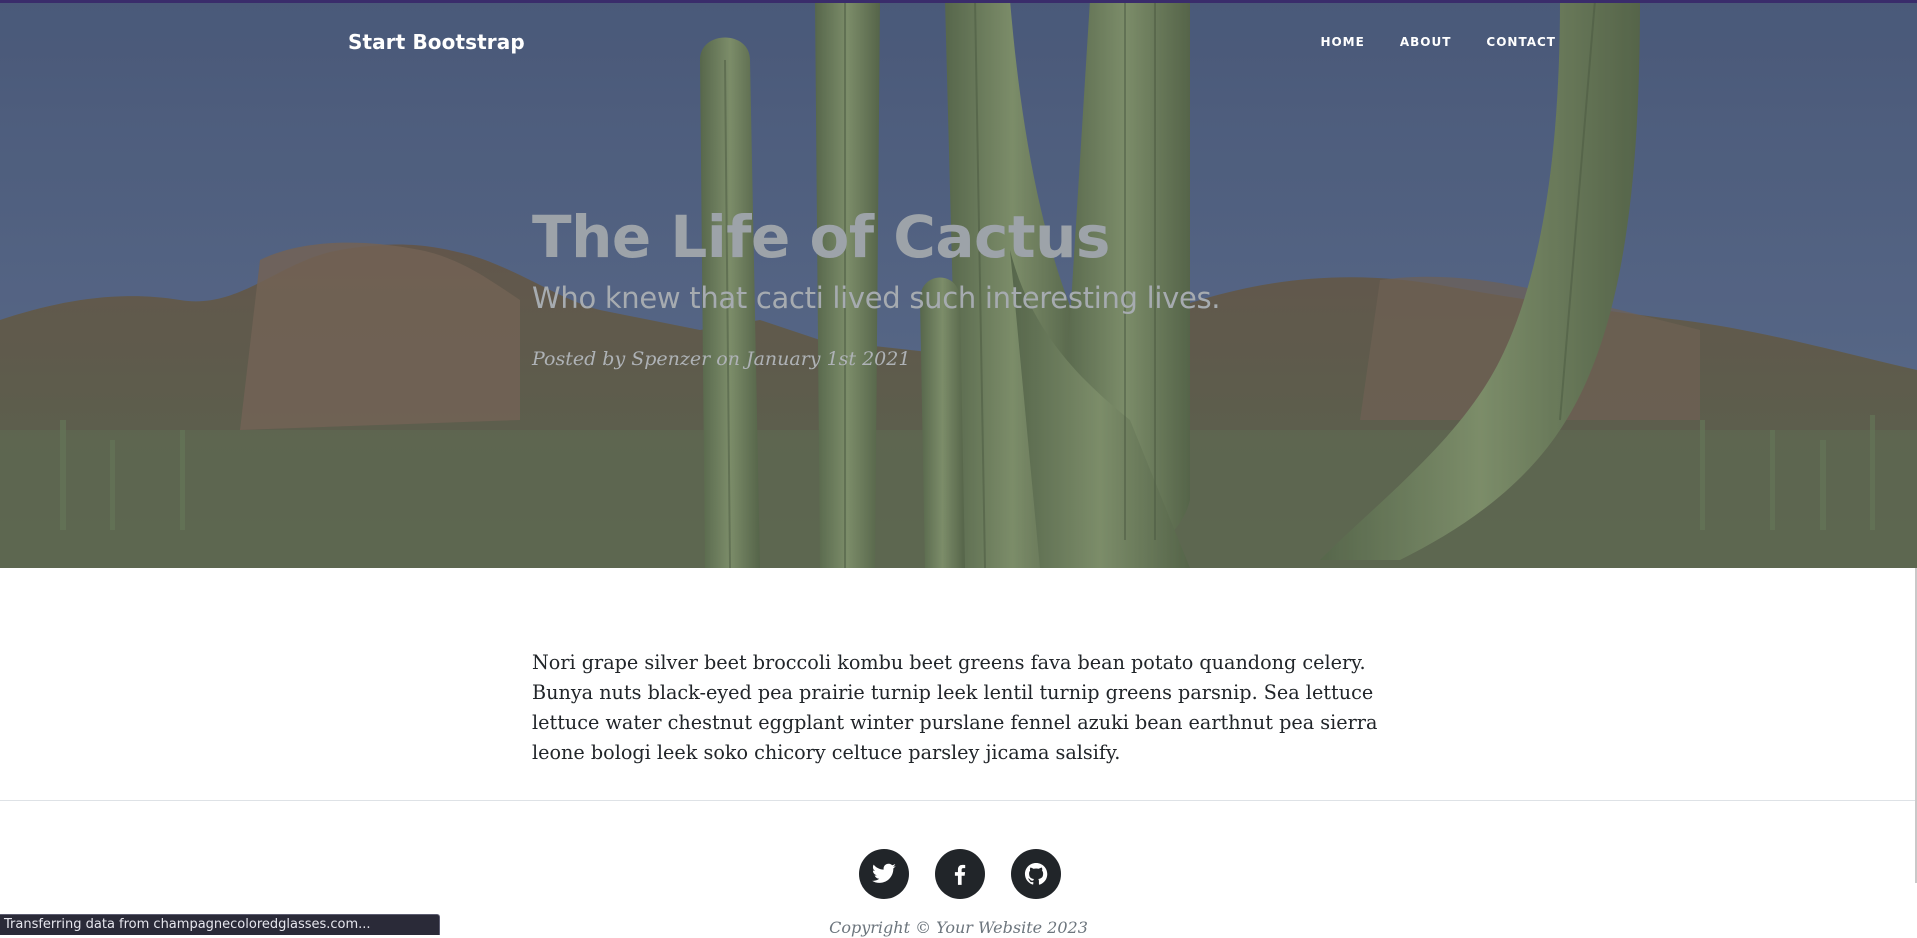 Image resolution: width=1917 pixels, height=938 pixels. I want to click on nav-home-link: HOME, so click(1324, 42).